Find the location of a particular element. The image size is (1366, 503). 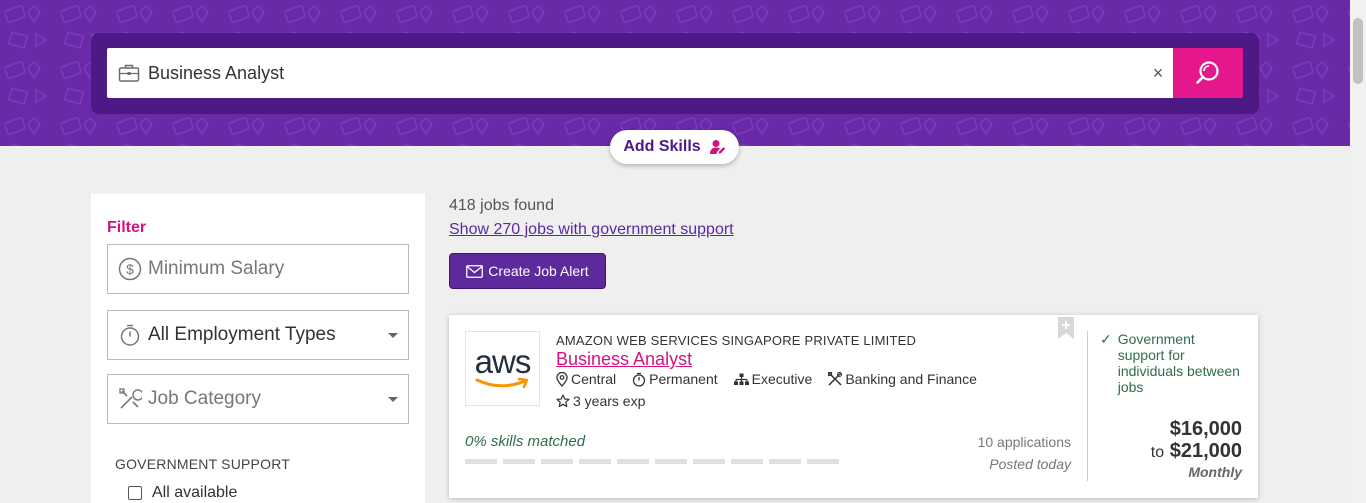

job-category-placeholder: Job Category is located at coordinates (205, 398).